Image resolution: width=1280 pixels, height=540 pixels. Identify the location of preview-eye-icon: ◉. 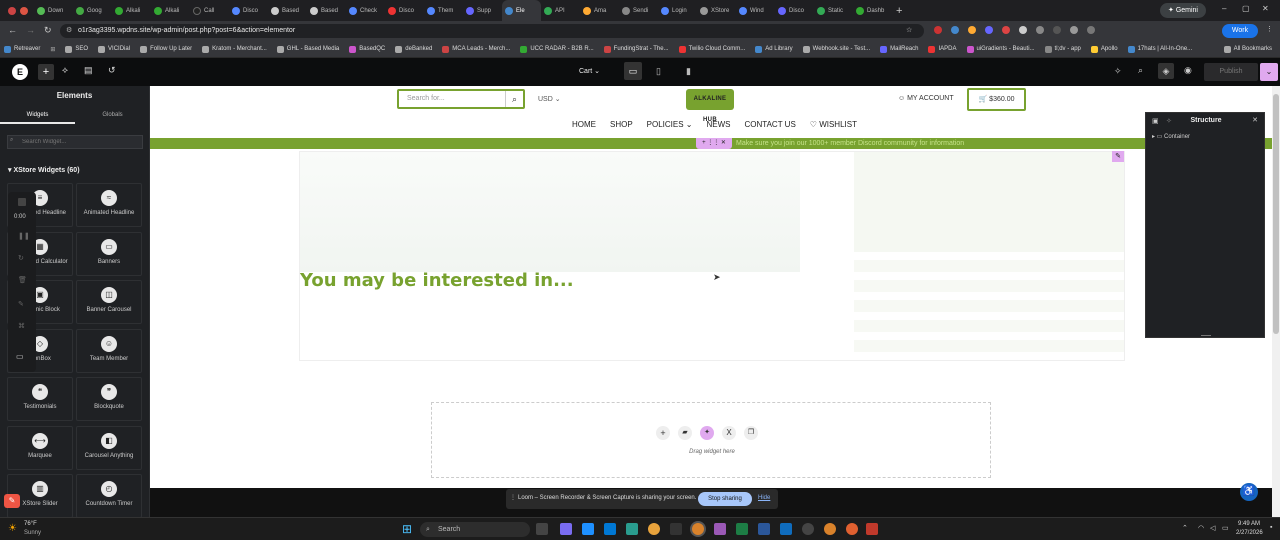
(1188, 70).